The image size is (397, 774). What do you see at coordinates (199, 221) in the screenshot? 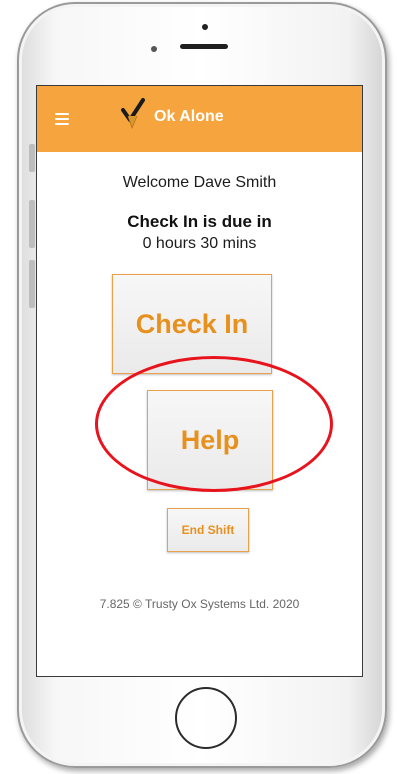
I see `check-in-due-label: Check In is due in` at bounding box center [199, 221].